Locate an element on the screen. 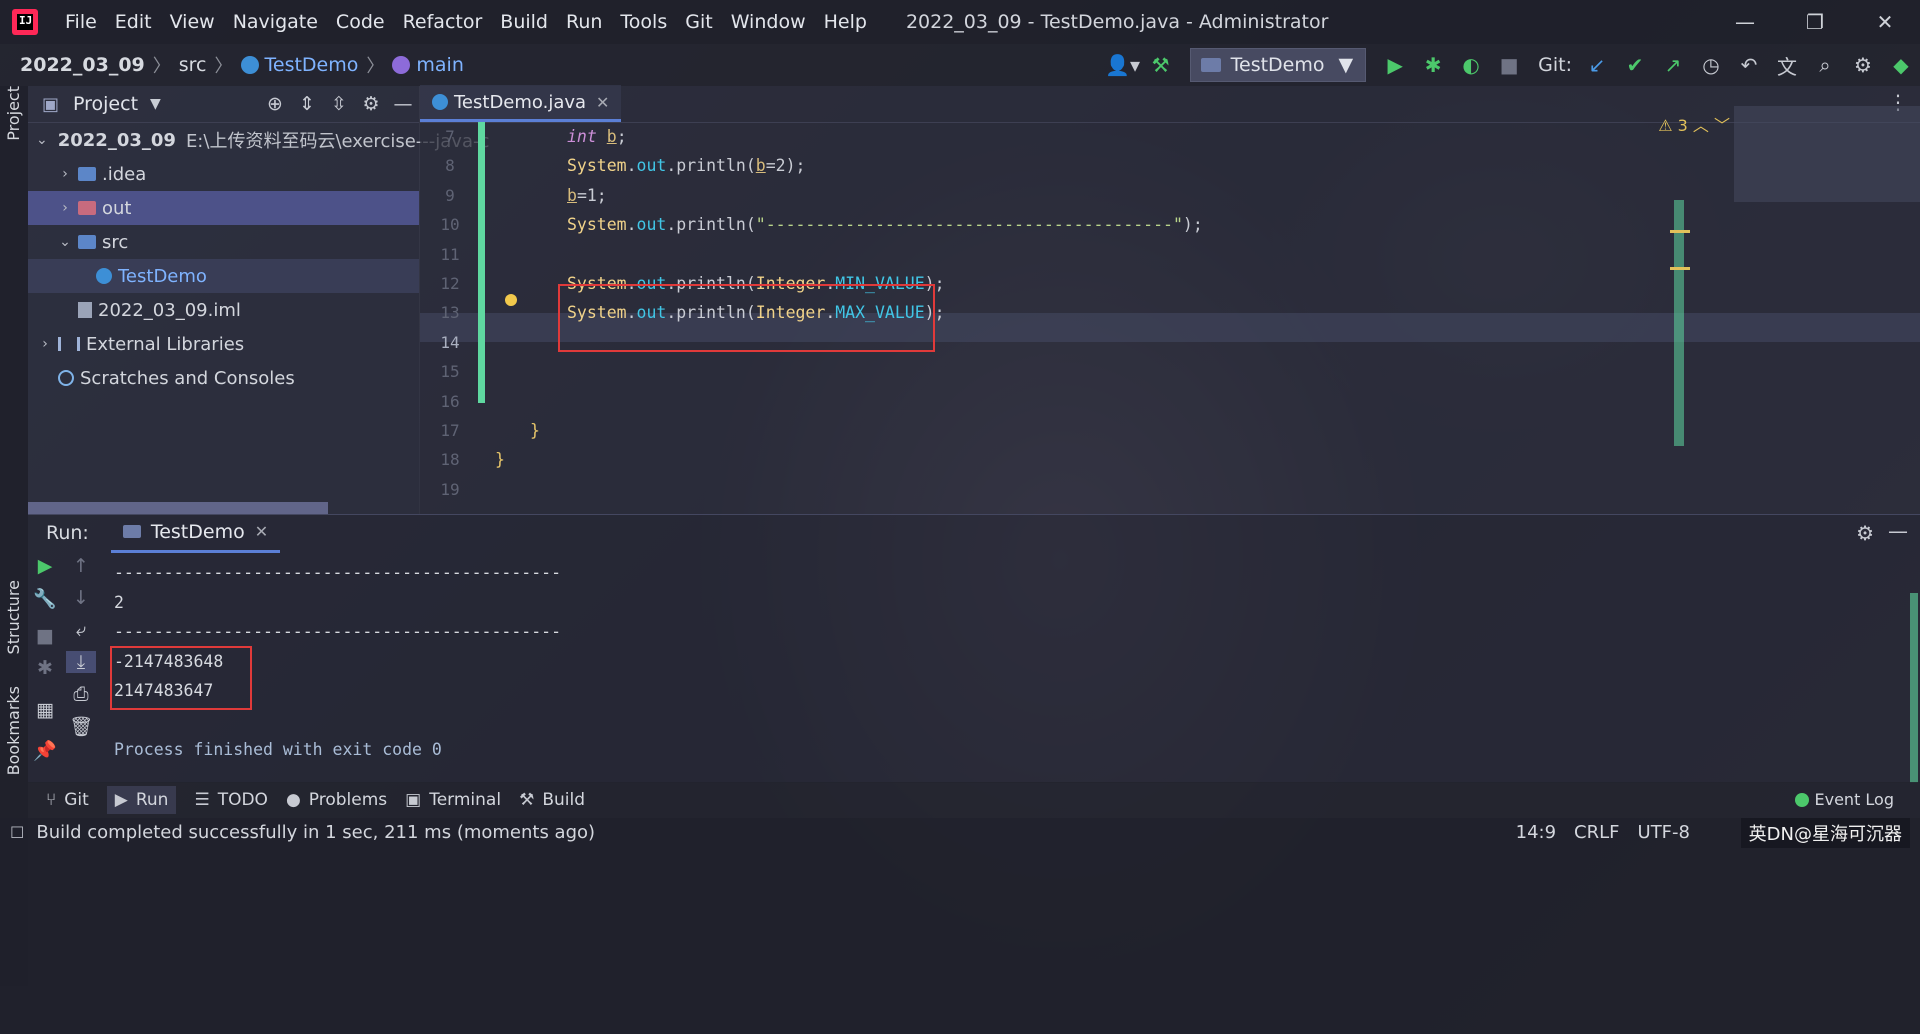  expand-all-icon: ⇕ is located at coordinates (307, 104).